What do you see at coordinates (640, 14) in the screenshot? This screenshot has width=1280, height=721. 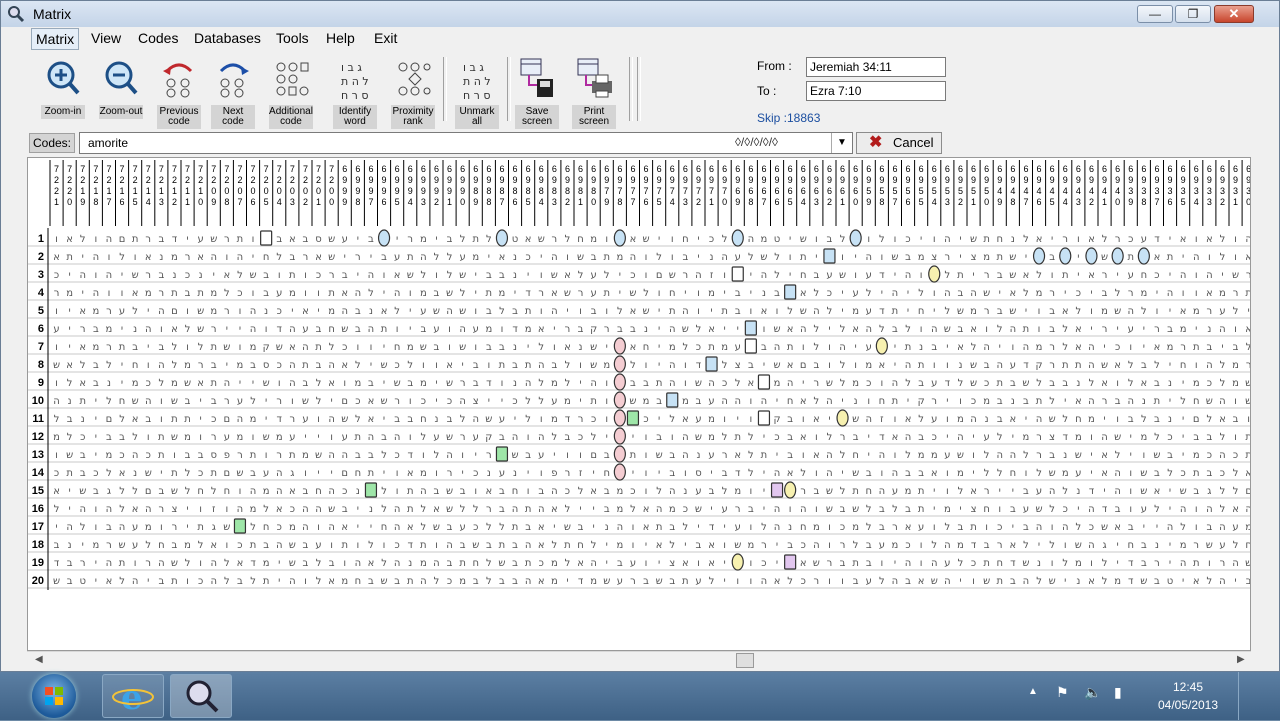 I see `title-bar: Matrix — ❐ ✕` at bounding box center [640, 14].